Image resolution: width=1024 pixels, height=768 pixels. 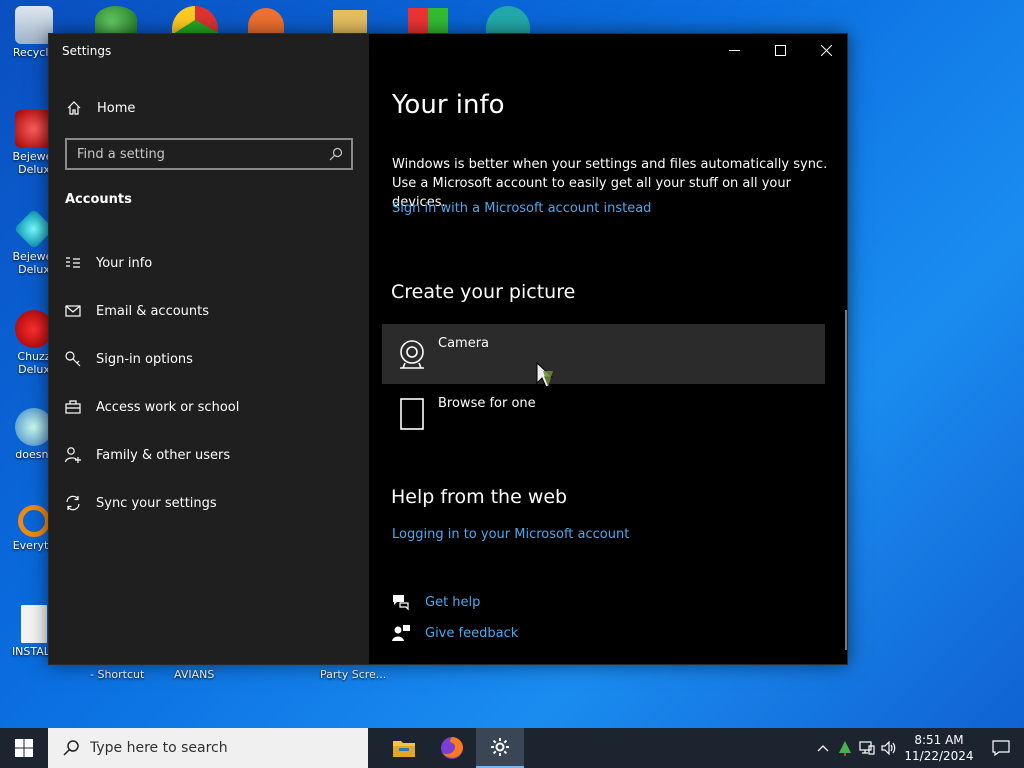 What do you see at coordinates (215, 748) in the screenshot?
I see `taskbar-search-input` at bounding box center [215, 748].